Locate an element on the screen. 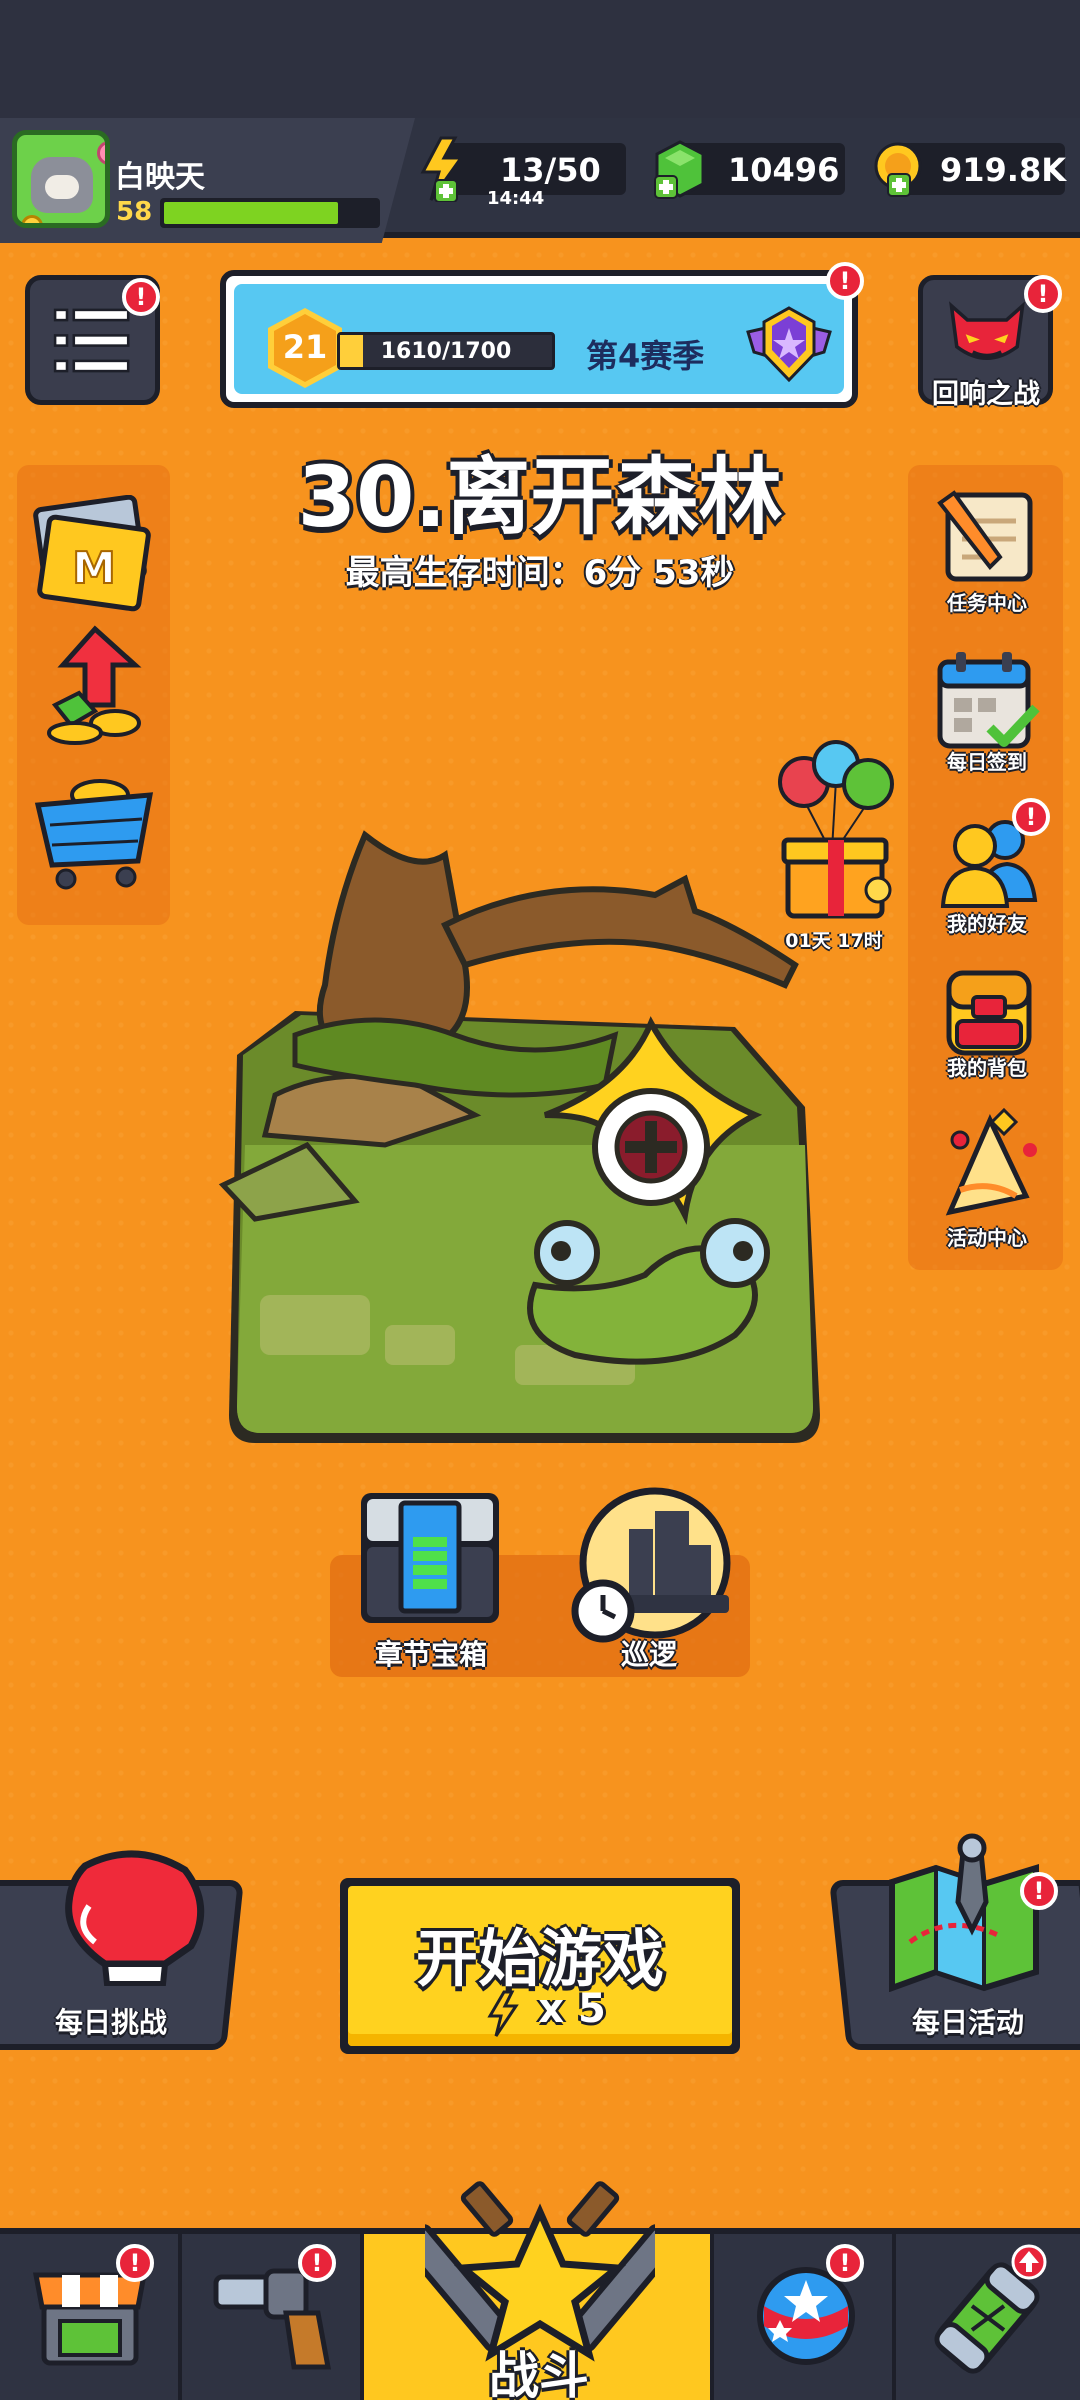 This screenshot has width=1080, height=2400. stage-forest-illustration is located at coordinates (519, 1136).